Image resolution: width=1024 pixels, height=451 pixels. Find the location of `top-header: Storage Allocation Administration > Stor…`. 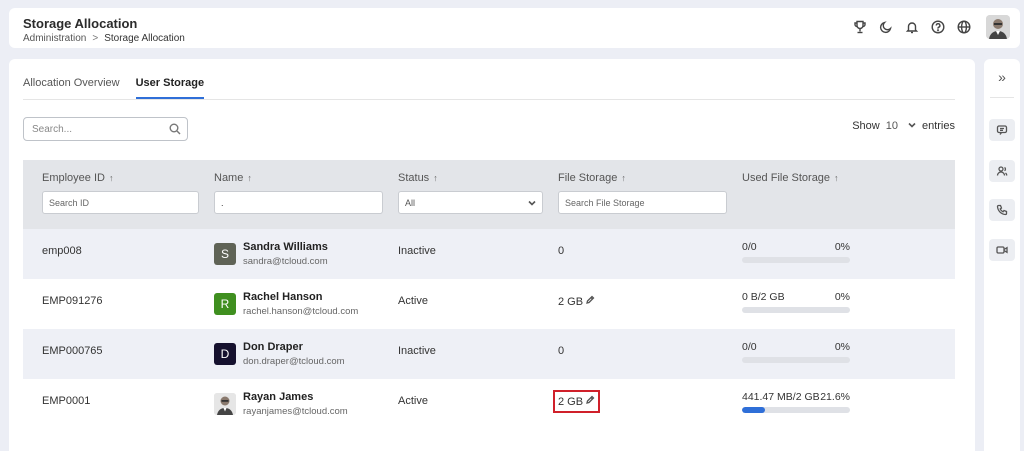

top-header: Storage Allocation Administration > Stor… is located at coordinates (514, 28).